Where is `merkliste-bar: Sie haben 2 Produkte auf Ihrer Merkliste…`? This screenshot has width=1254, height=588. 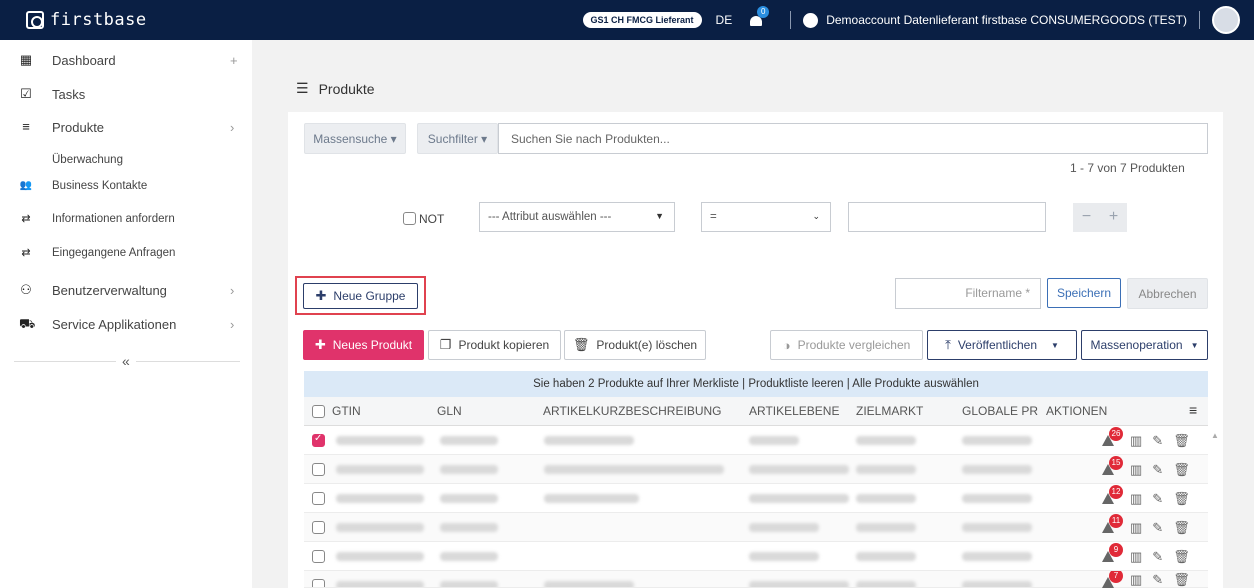
merkliste-bar: Sie haben 2 Produkte auf Ihrer Merkliste… is located at coordinates (756, 384).